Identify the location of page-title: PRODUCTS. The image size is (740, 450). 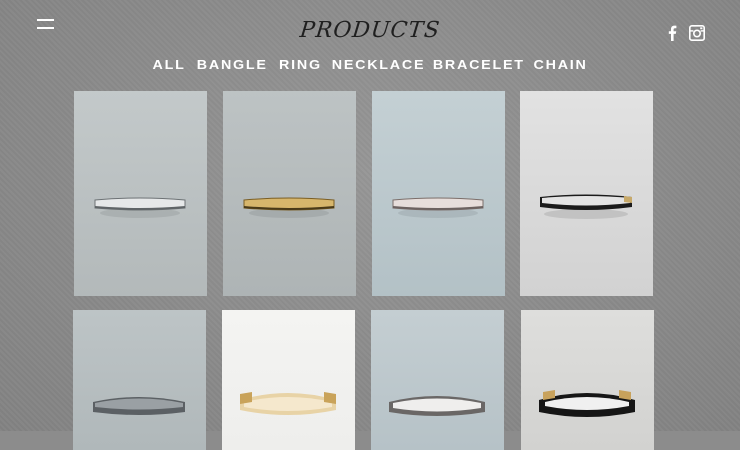
(370, 30).